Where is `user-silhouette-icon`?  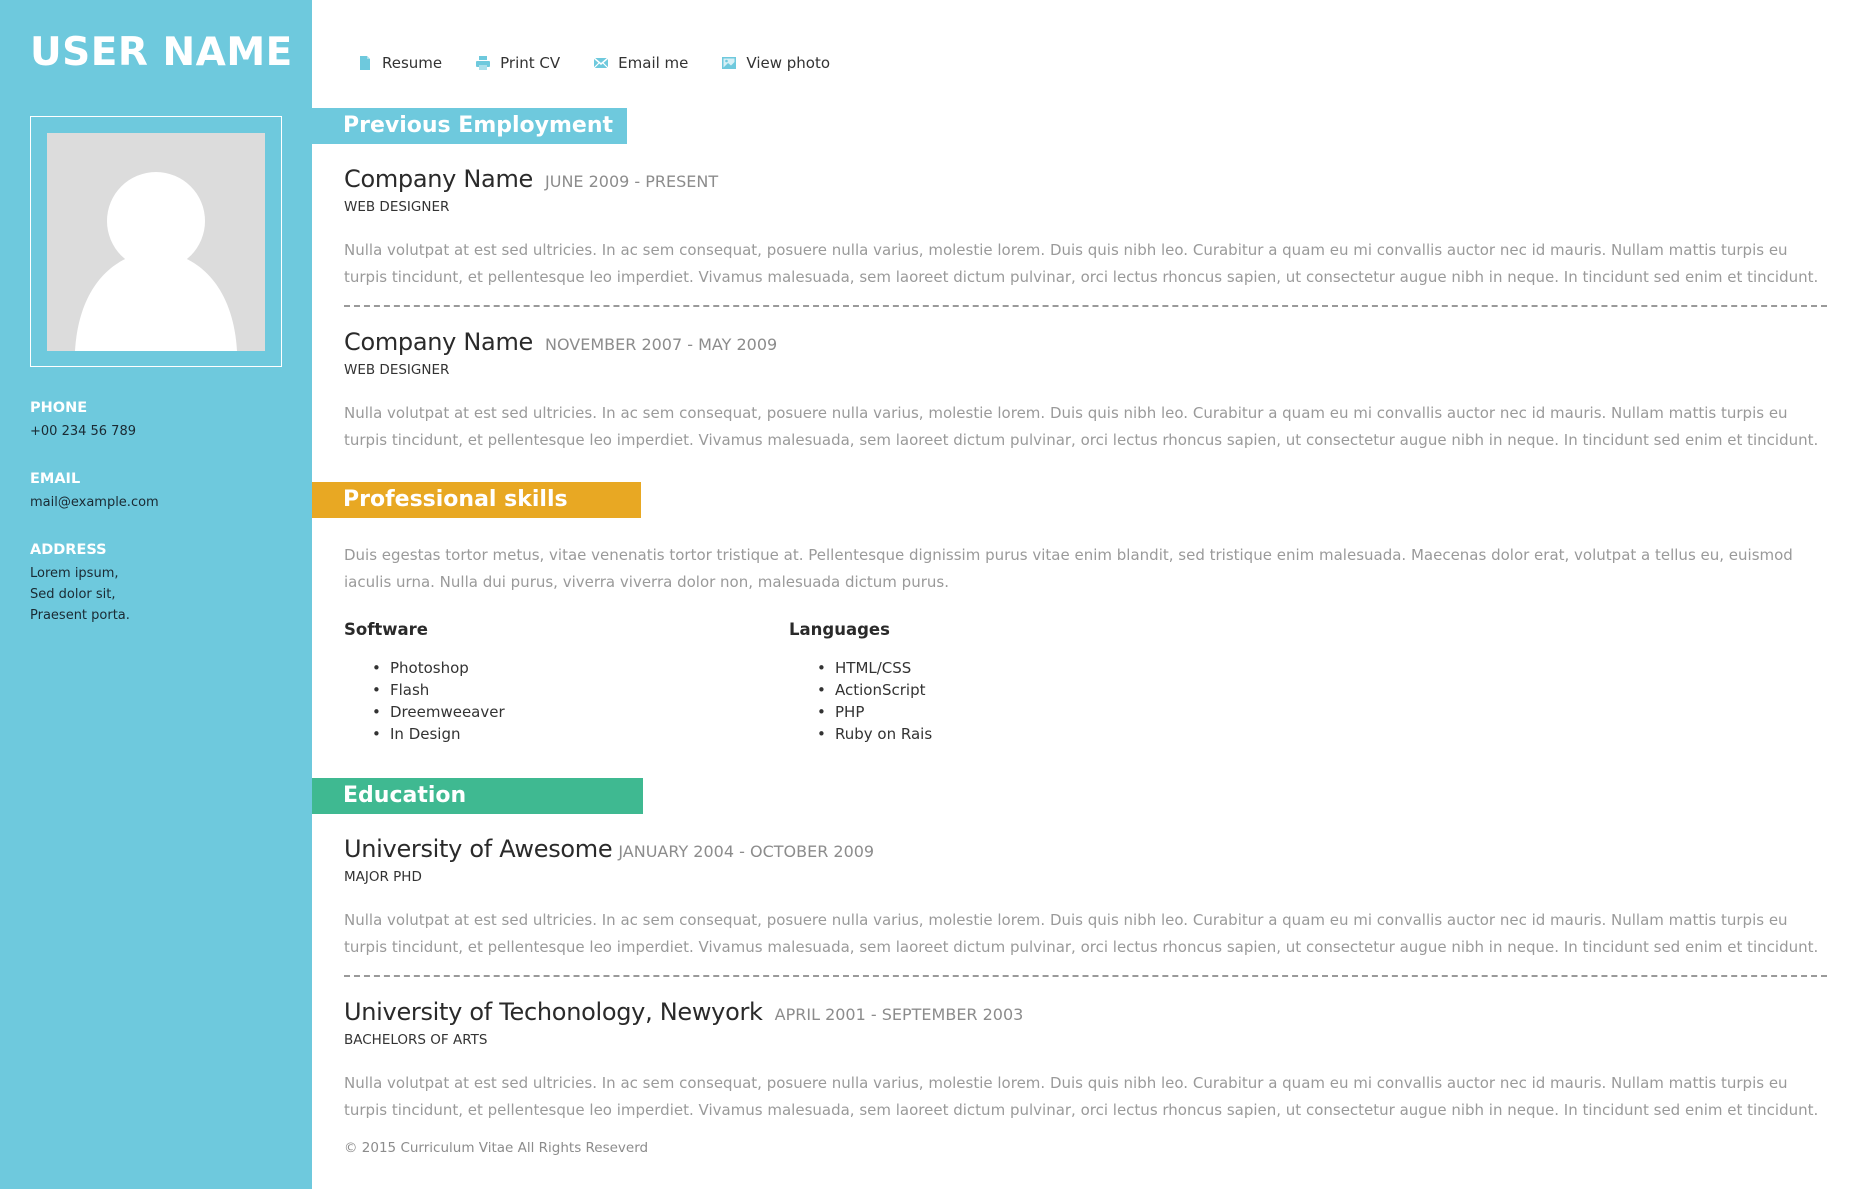 user-silhouette-icon is located at coordinates (156, 242).